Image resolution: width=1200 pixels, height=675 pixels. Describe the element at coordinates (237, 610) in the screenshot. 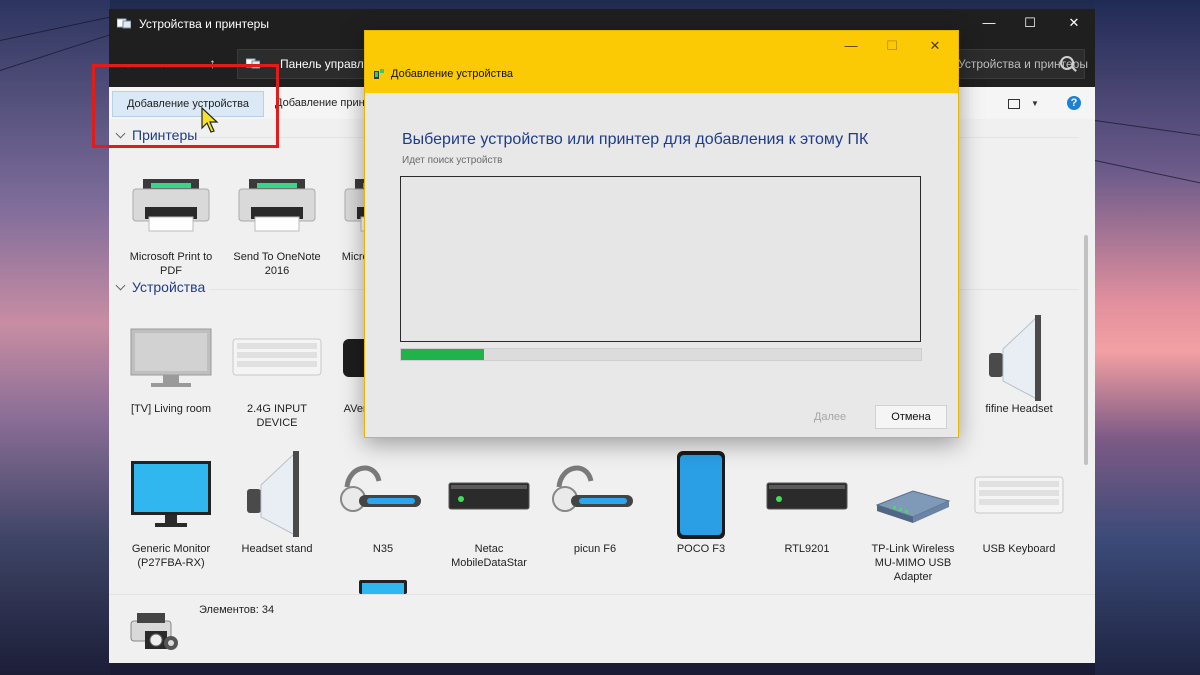

I see `item-count: Элементов: 34` at that location.